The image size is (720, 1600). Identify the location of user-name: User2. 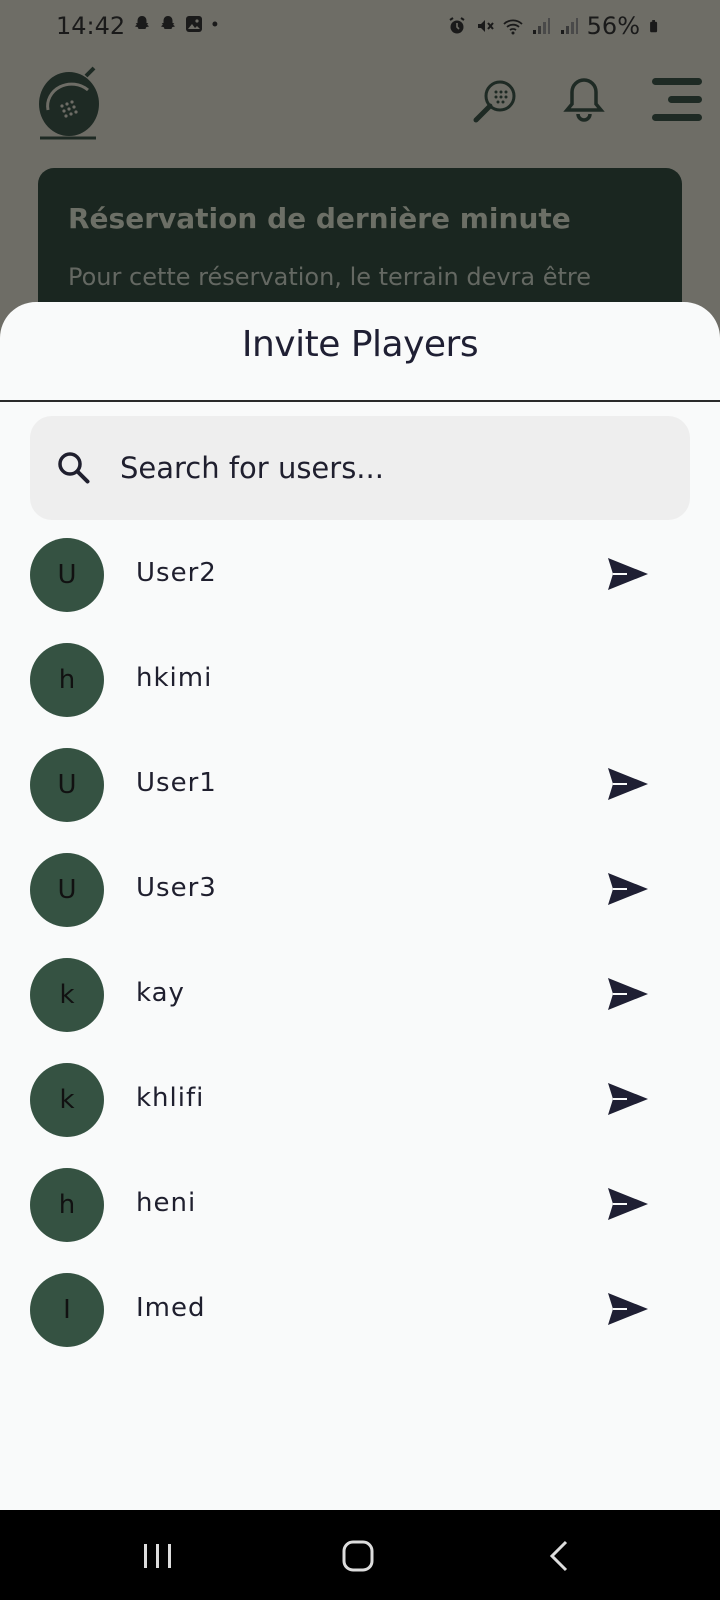
(176, 573).